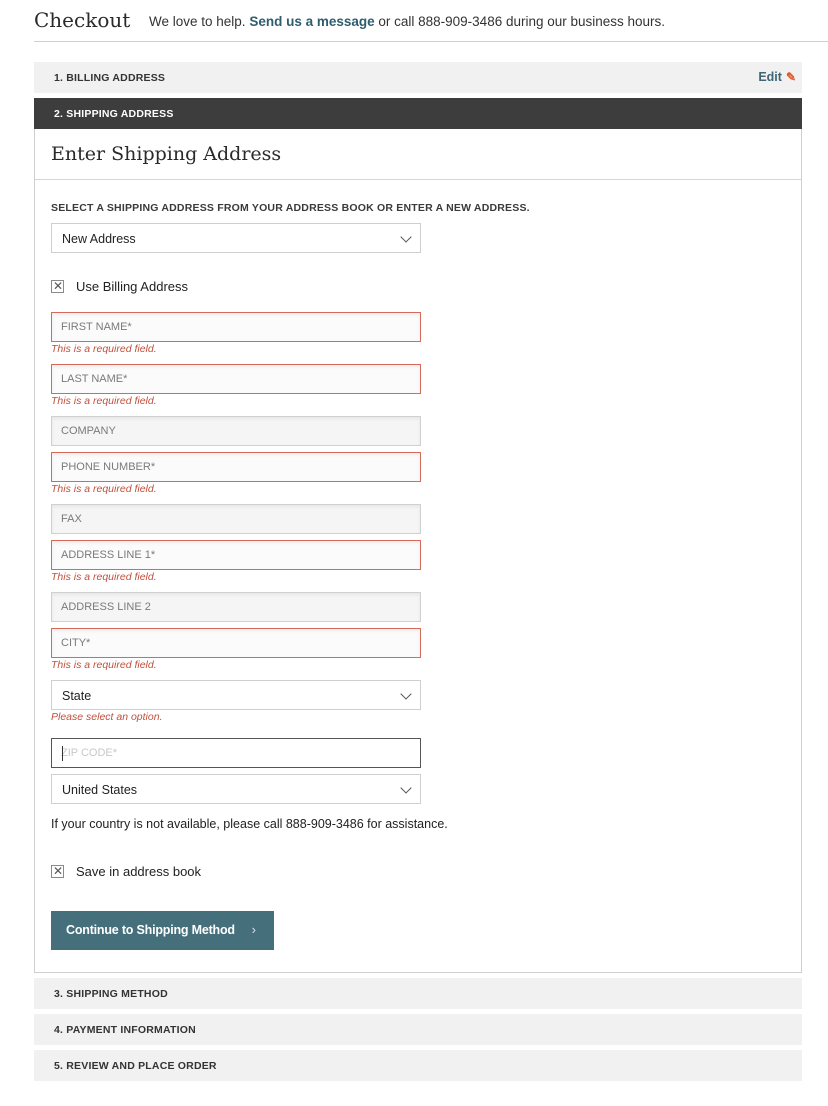  What do you see at coordinates (790, 77) in the screenshot?
I see `pencil-icon: ✎` at bounding box center [790, 77].